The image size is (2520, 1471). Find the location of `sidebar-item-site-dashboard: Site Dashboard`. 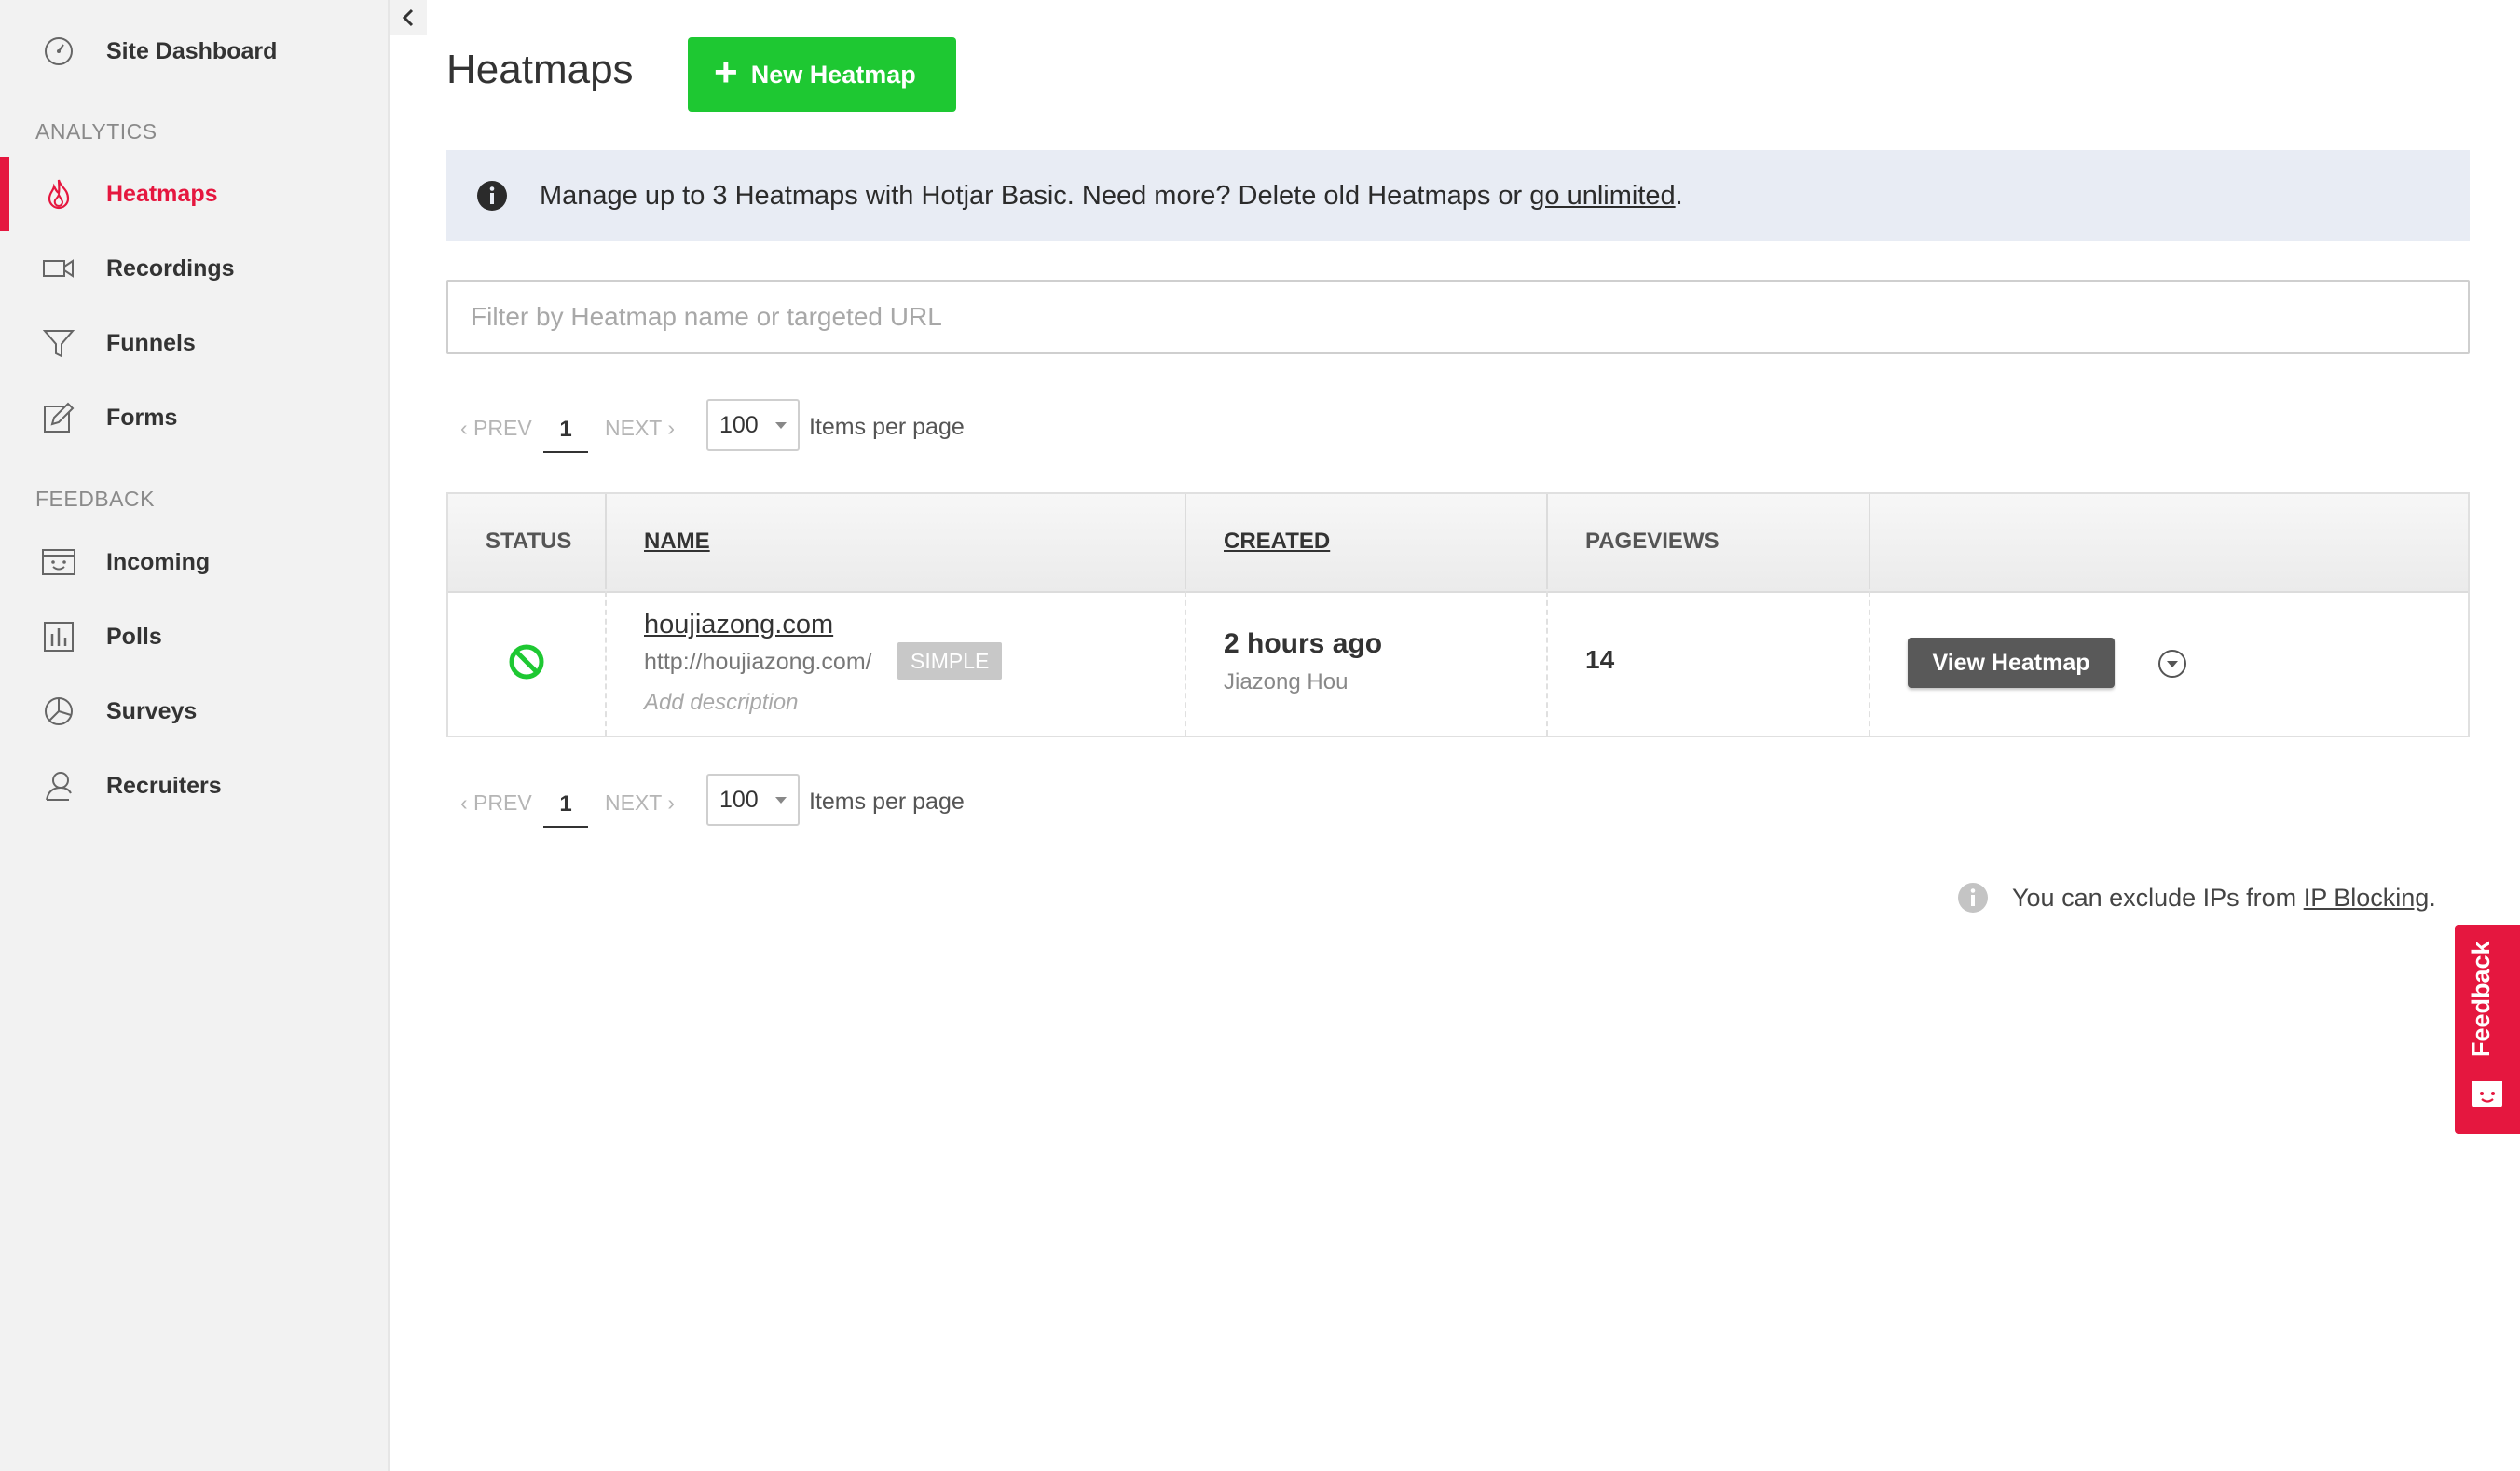

sidebar-item-site-dashboard: Site Dashboard is located at coordinates (195, 51).